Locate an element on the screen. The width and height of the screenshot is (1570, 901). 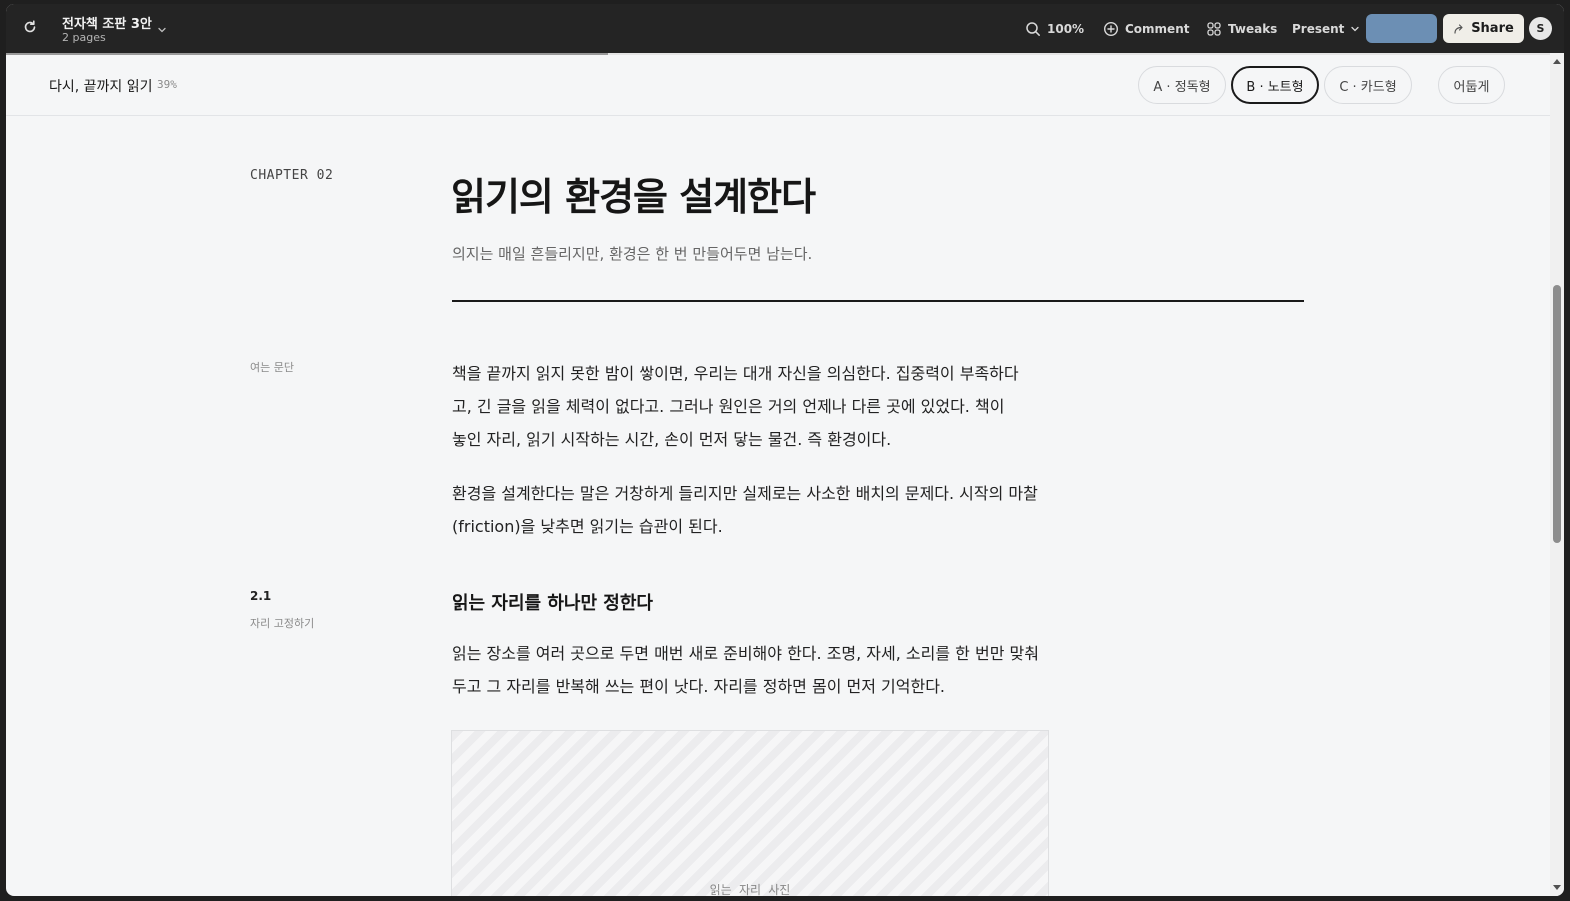
chapter-label: CHAPTER 02 is located at coordinates (292, 175).